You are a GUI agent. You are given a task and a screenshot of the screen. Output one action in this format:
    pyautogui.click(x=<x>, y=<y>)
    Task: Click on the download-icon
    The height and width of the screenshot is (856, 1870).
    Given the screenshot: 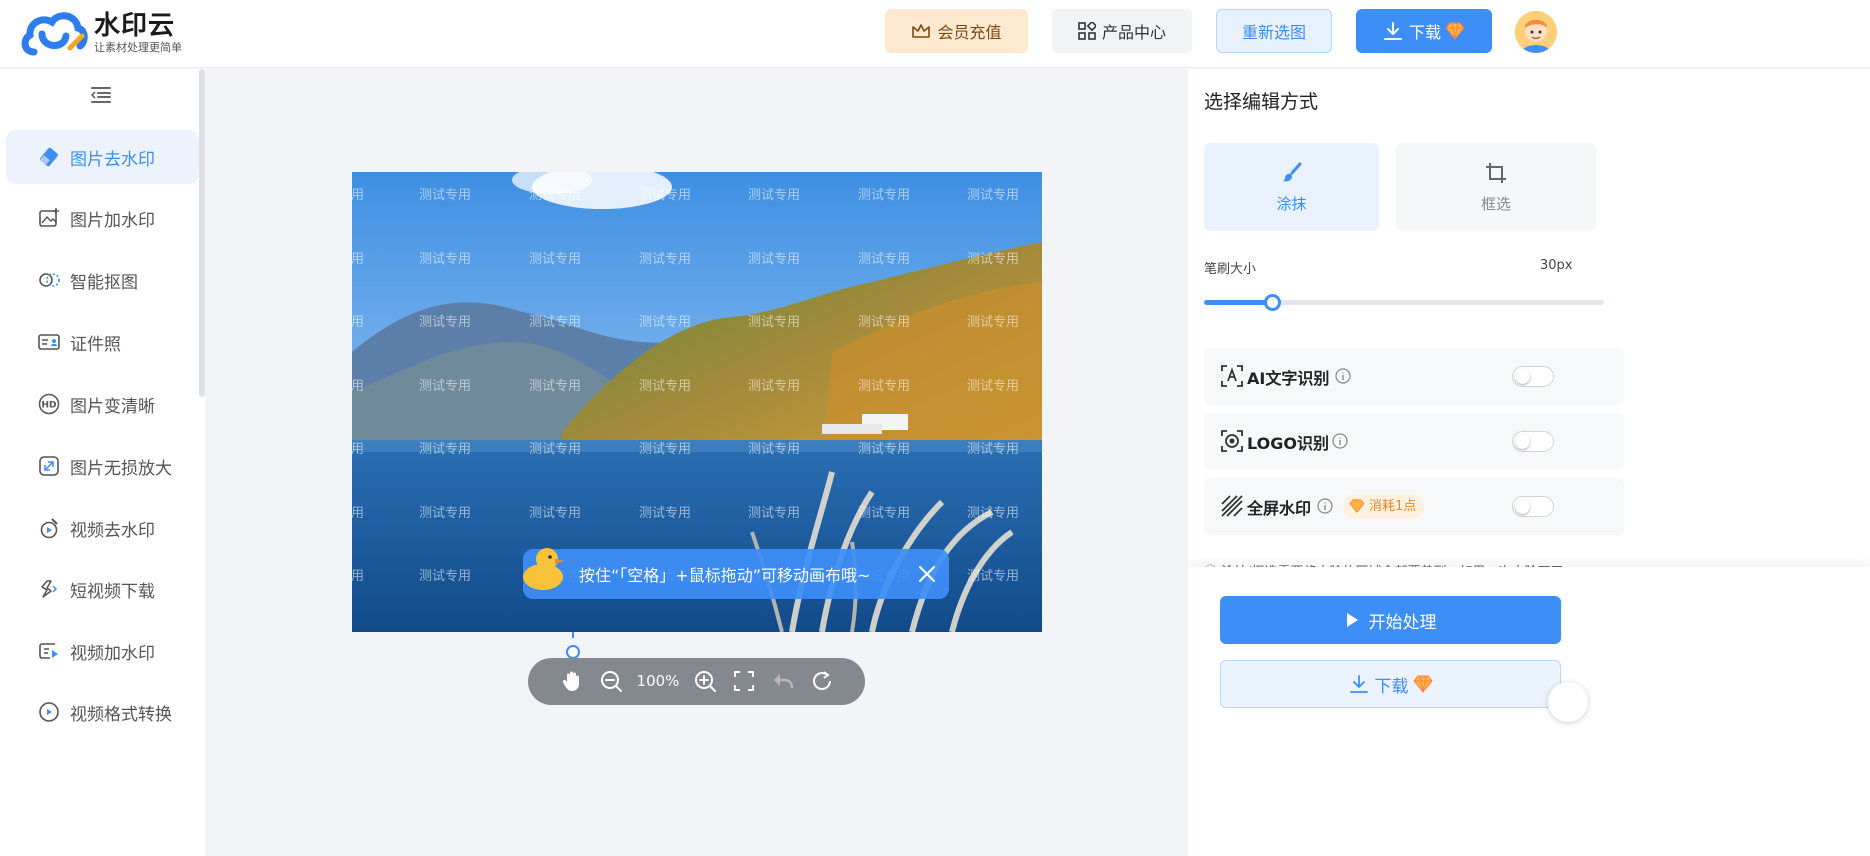 What is the action you would take?
    pyautogui.click(x=1358, y=684)
    